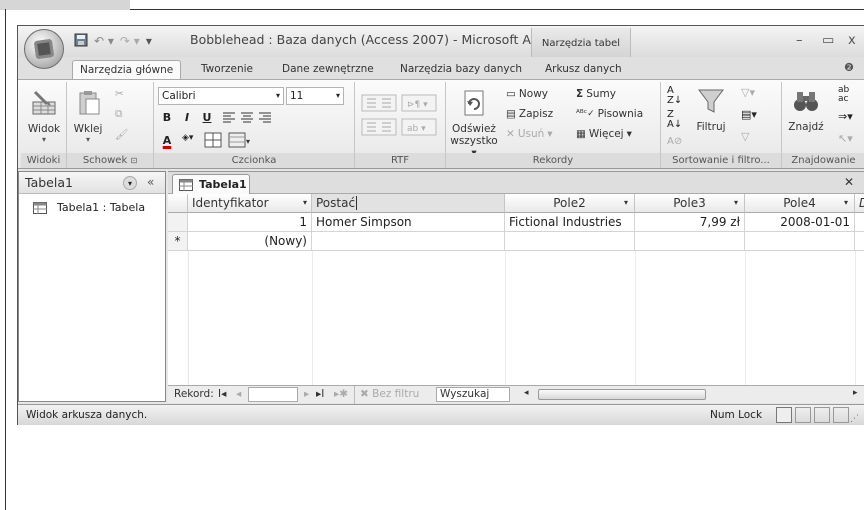  Describe the element at coordinates (250, 203) in the screenshot. I see `column-header: Identyfikator ▾` at that location.